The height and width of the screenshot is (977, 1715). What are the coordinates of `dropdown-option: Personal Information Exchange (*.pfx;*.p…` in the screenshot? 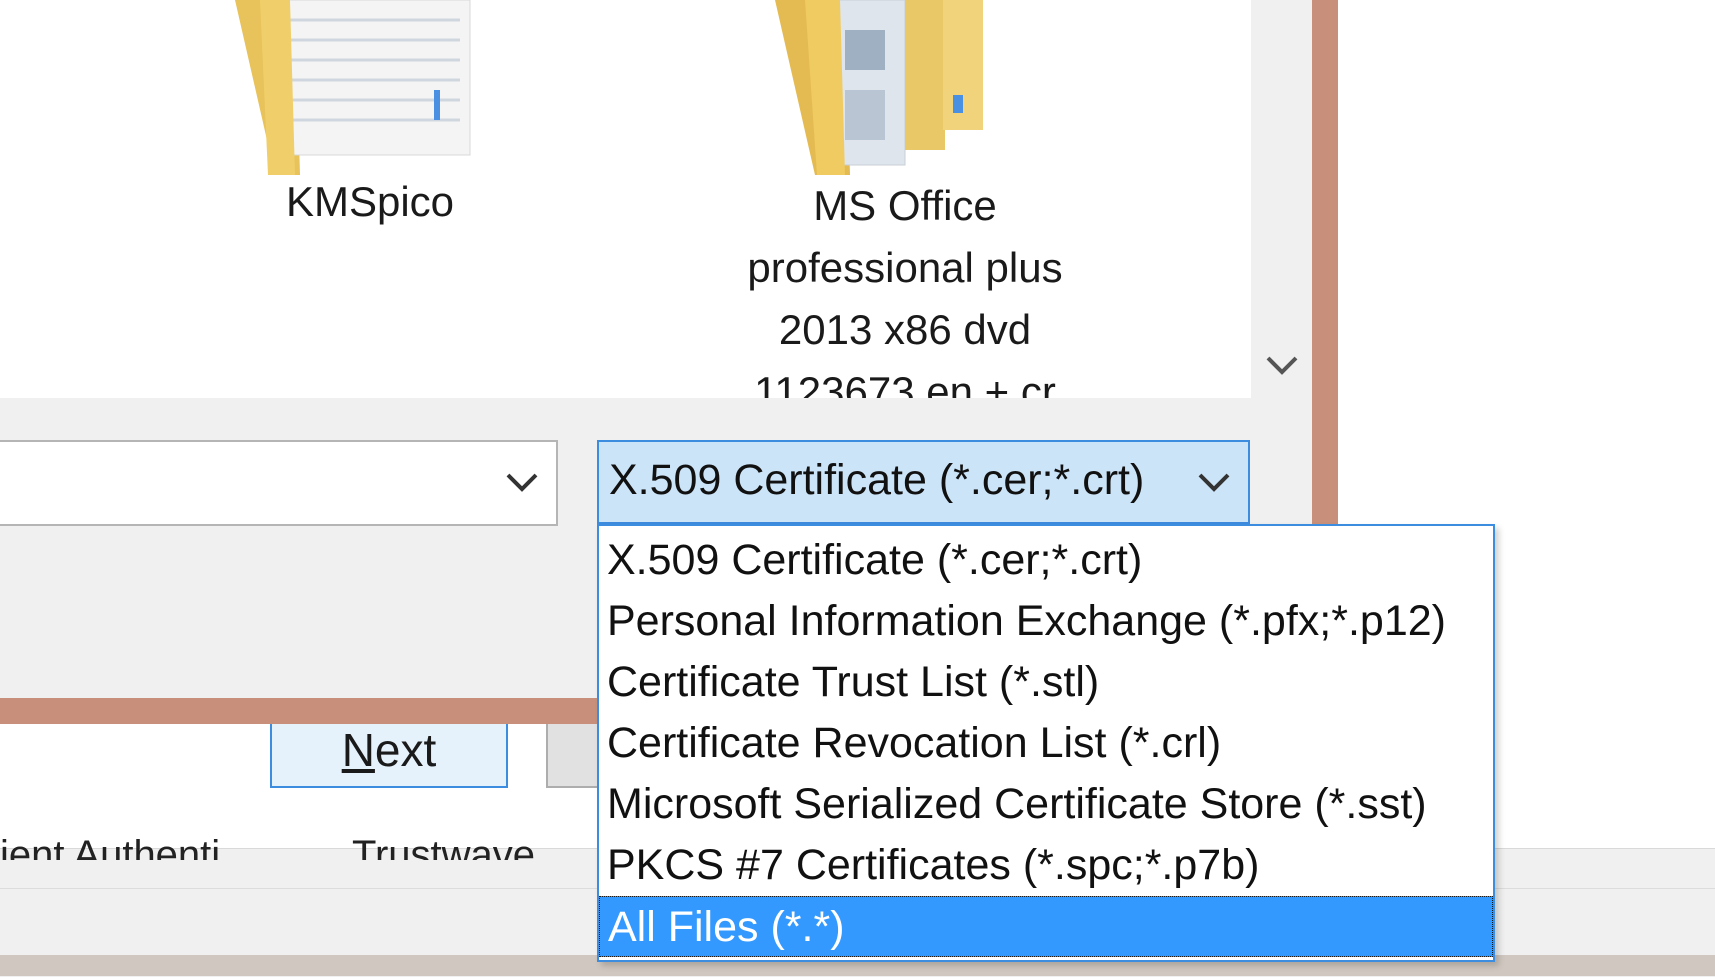 It's located at (1046, 621).